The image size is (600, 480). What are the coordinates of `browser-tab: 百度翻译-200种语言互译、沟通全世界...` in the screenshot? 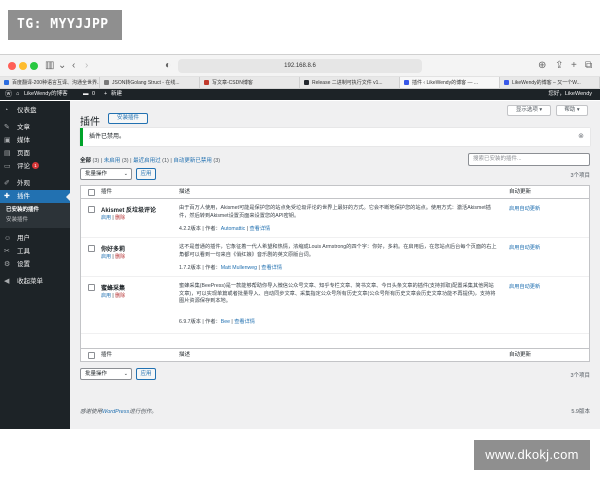 It's located at (50, 82).